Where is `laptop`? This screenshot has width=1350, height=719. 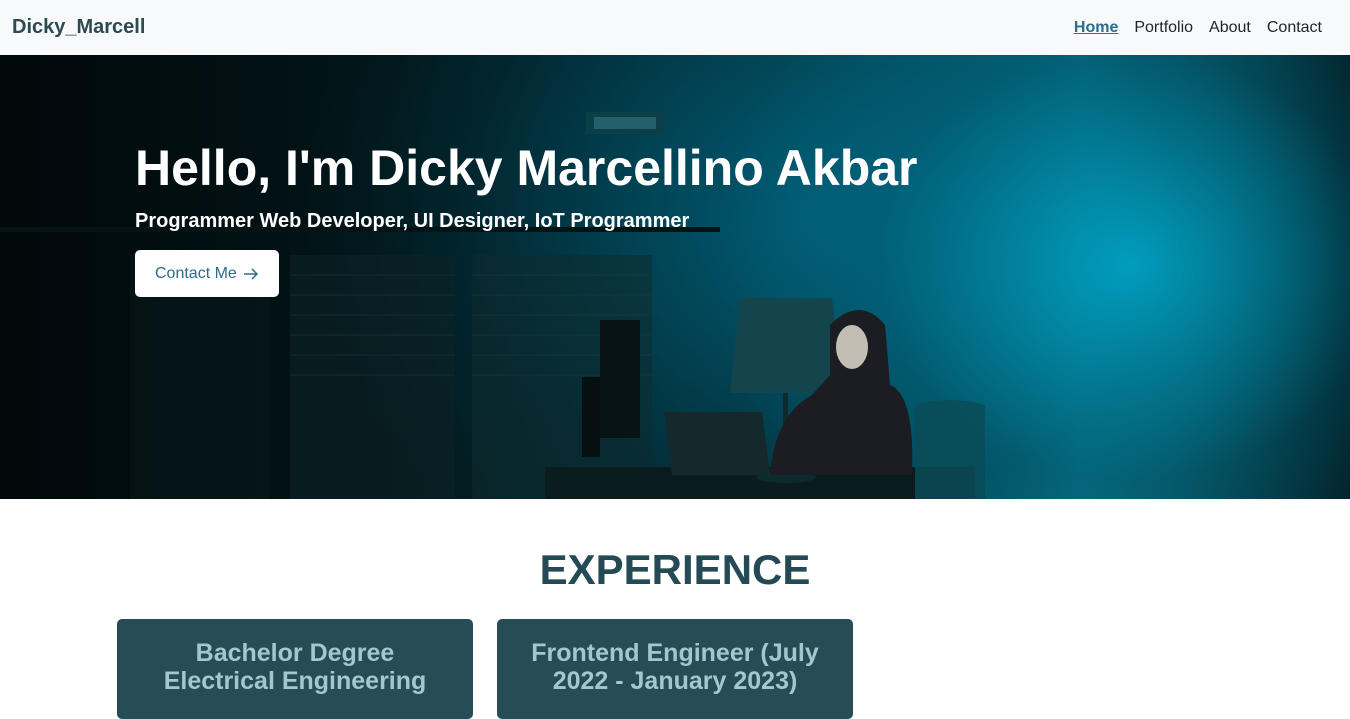 laptop is located at coordinates (717, 443).